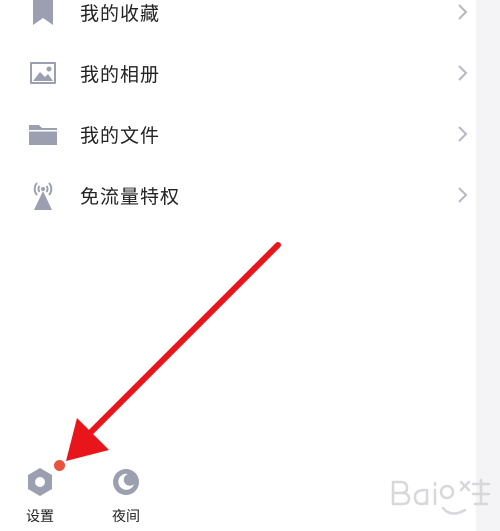 The height and width of the screenshot is (531, 500). What do you see at coordinates (120, 74) in the screenshot?
I see `menu-item-label: 我的相册` at bounding box center [120, 74].